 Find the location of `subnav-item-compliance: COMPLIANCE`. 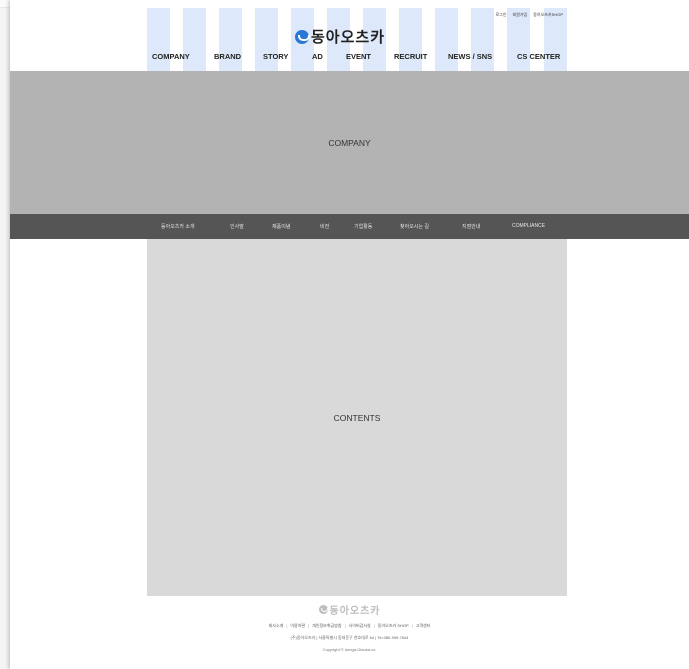

subnav-item-compliance: COMPLIANCE is located at coordinates (528, 226).